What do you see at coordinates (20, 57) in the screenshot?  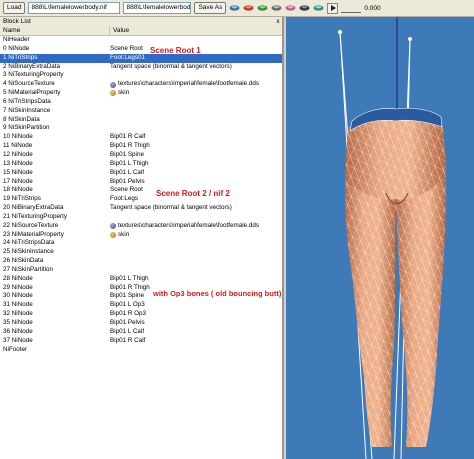 I see `block-name: 1 NiTriStrips` at bounding box center [20, 57].